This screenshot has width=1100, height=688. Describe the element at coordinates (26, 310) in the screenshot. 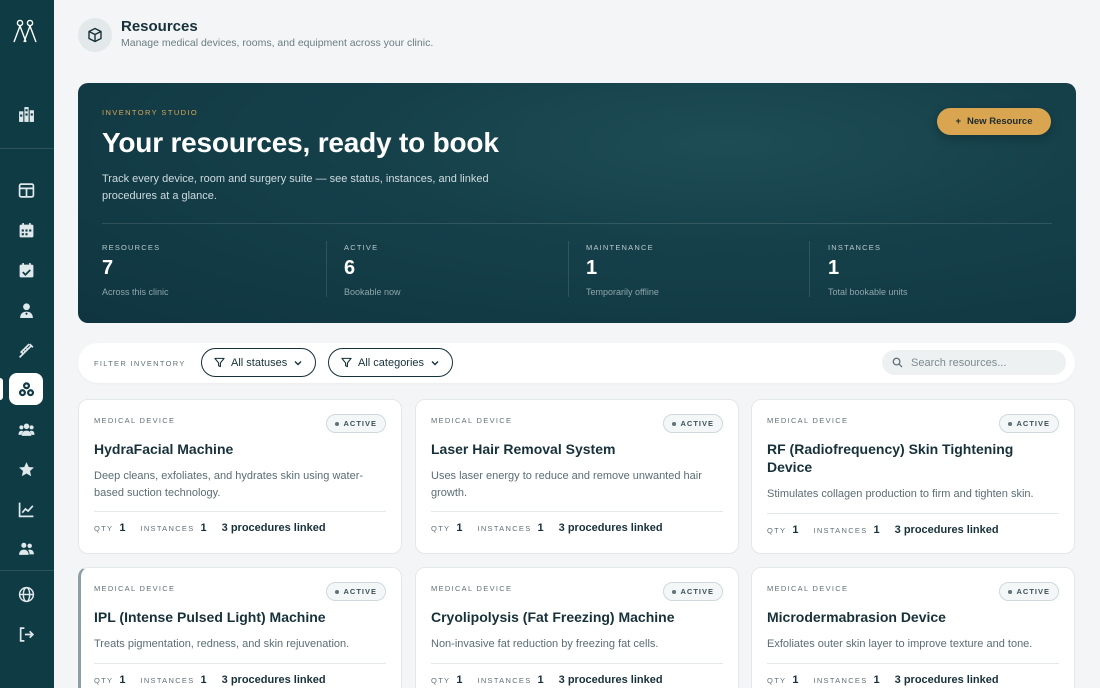

I see `sidebar-item-practitioners` at that location.